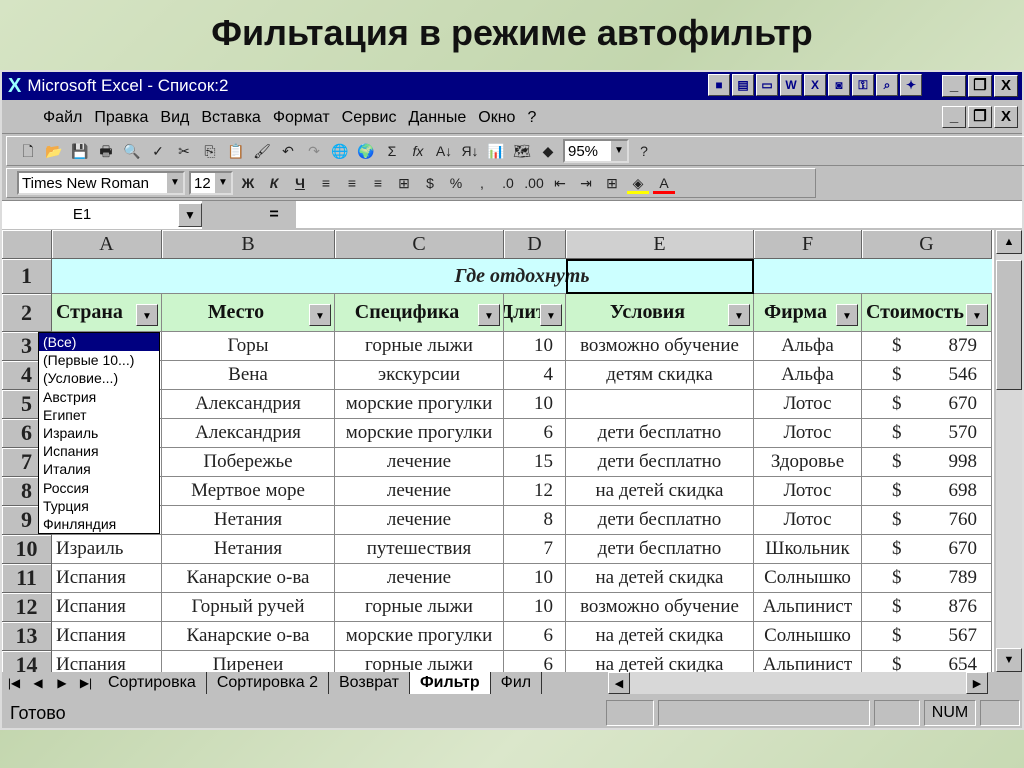 This screenshot has height=768, width=1024. What do you see at coordinates (927, 346) in the screenshot?
I see `cell-cost: $879` at bounding box center [927, 346].